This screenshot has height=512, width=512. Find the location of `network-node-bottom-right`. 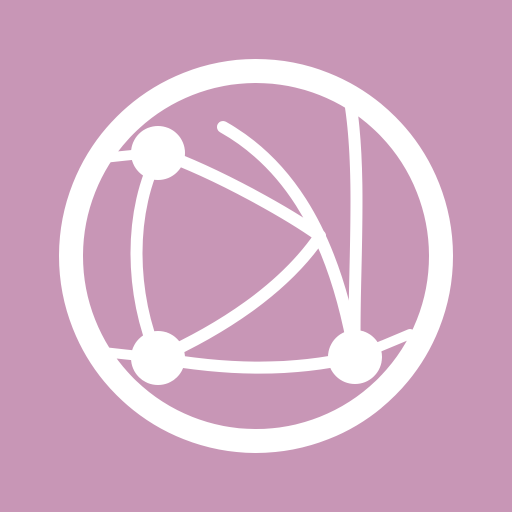

network-node-bottom-right is located at coordinates (355, 357).